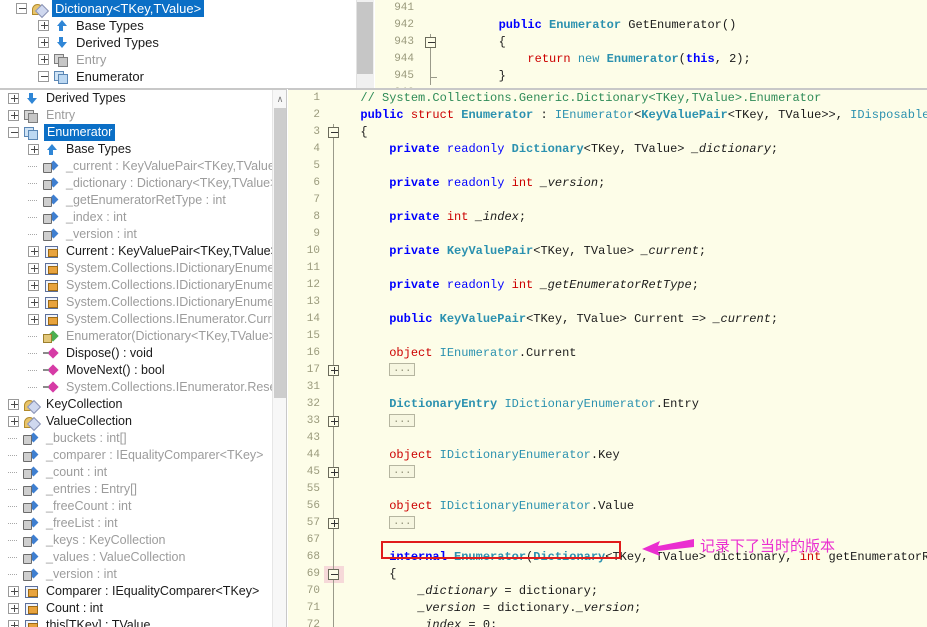 The height and width of the screenshot is (627, 927). Describe the element at coordinates (136, 234) in the screenshot. I see `tree-item: _version : int` at that location.